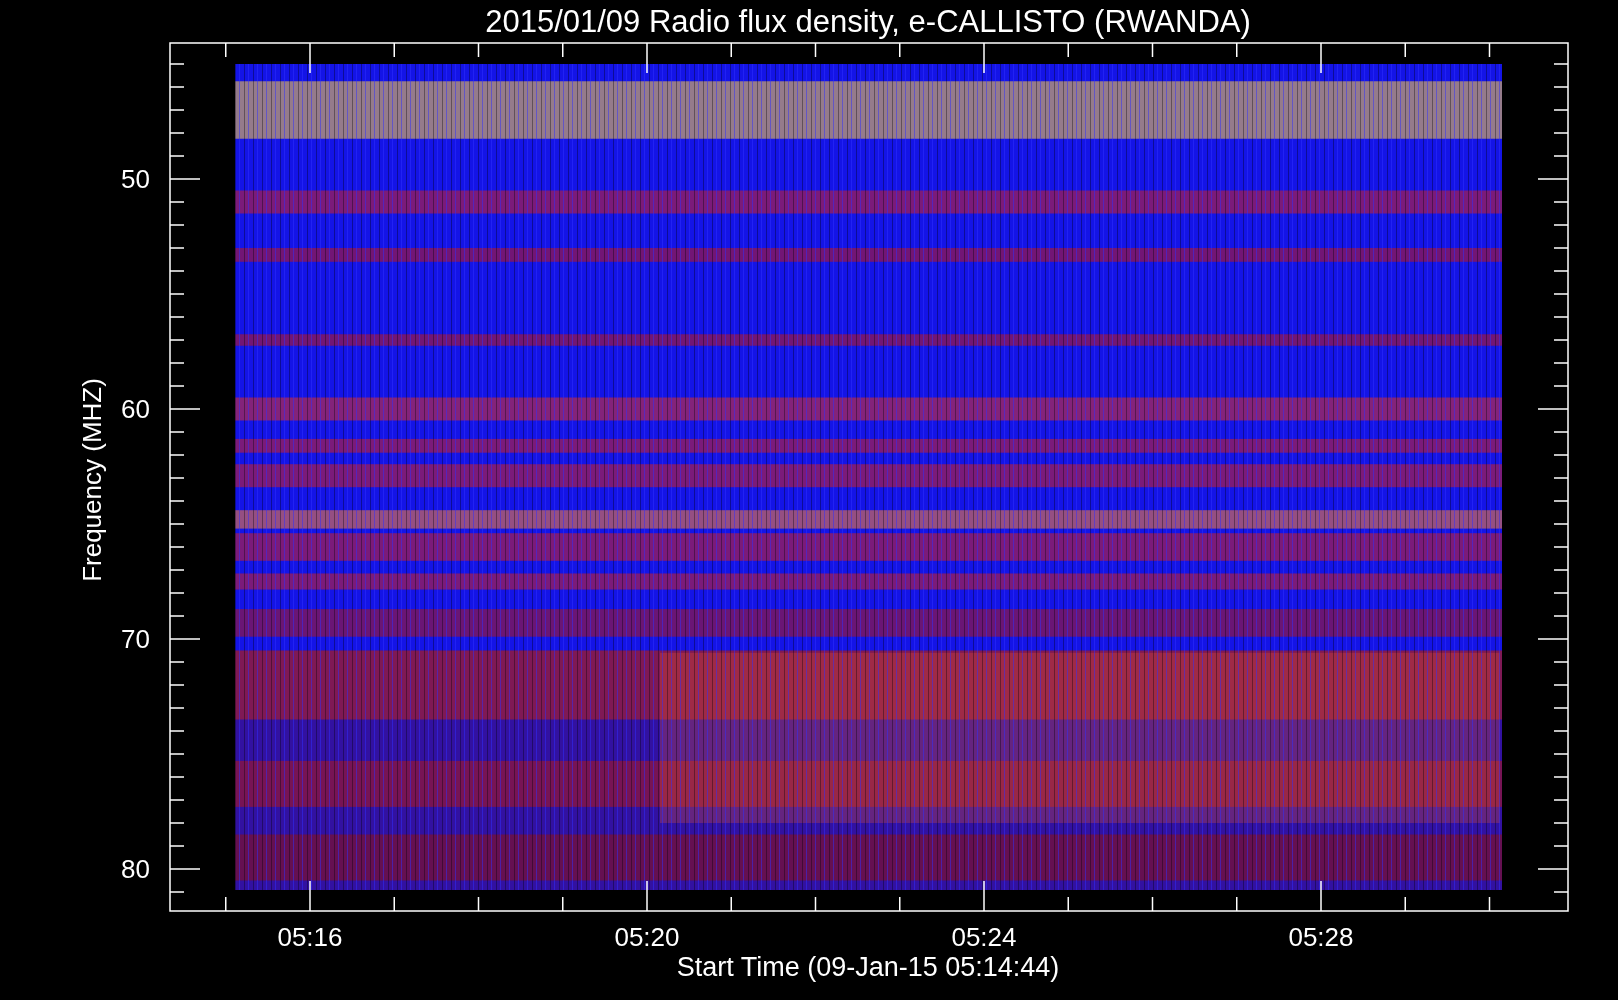 The height and width of the screenshot is (1000, 1618). I want to click on y-tick-label: 50, so click(135, 179).